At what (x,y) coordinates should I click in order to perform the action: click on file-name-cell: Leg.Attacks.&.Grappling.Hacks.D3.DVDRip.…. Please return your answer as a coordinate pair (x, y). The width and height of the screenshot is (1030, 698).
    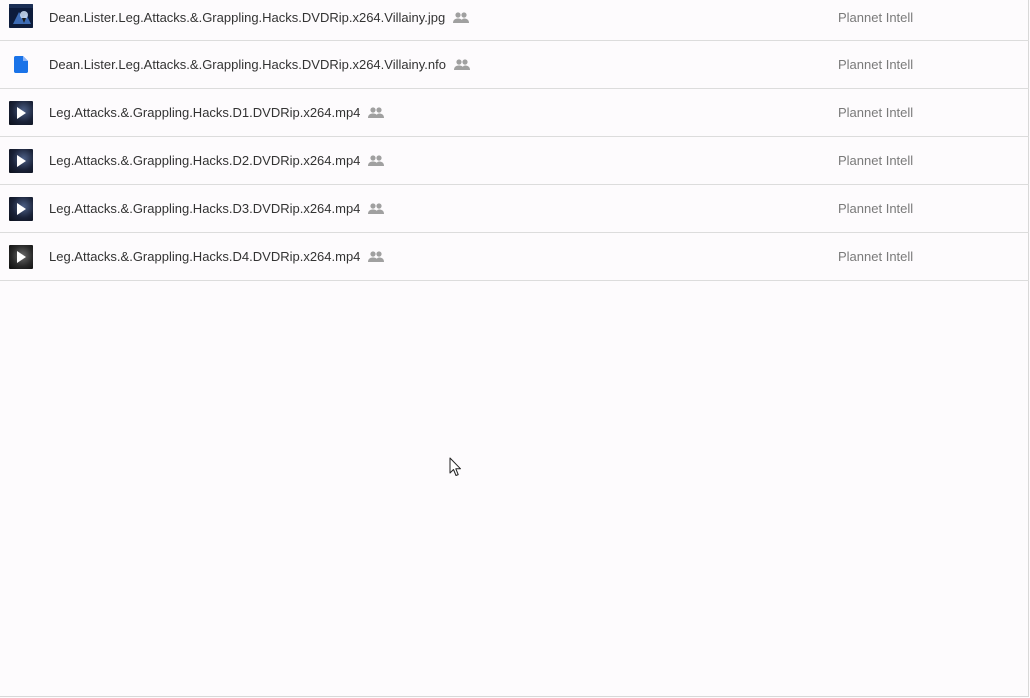
    Looking at the image, I should click on (217, 208).